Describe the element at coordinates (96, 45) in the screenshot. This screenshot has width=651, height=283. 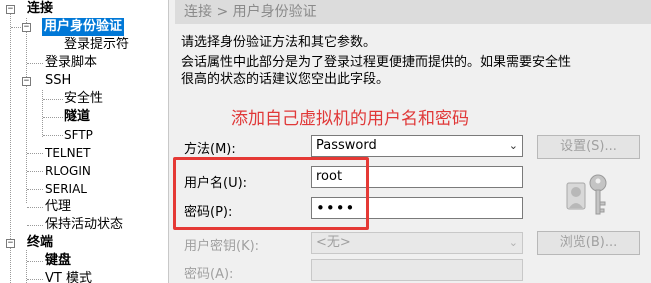
I see `tree-item-login-prompts: 登录提示符` at that location.